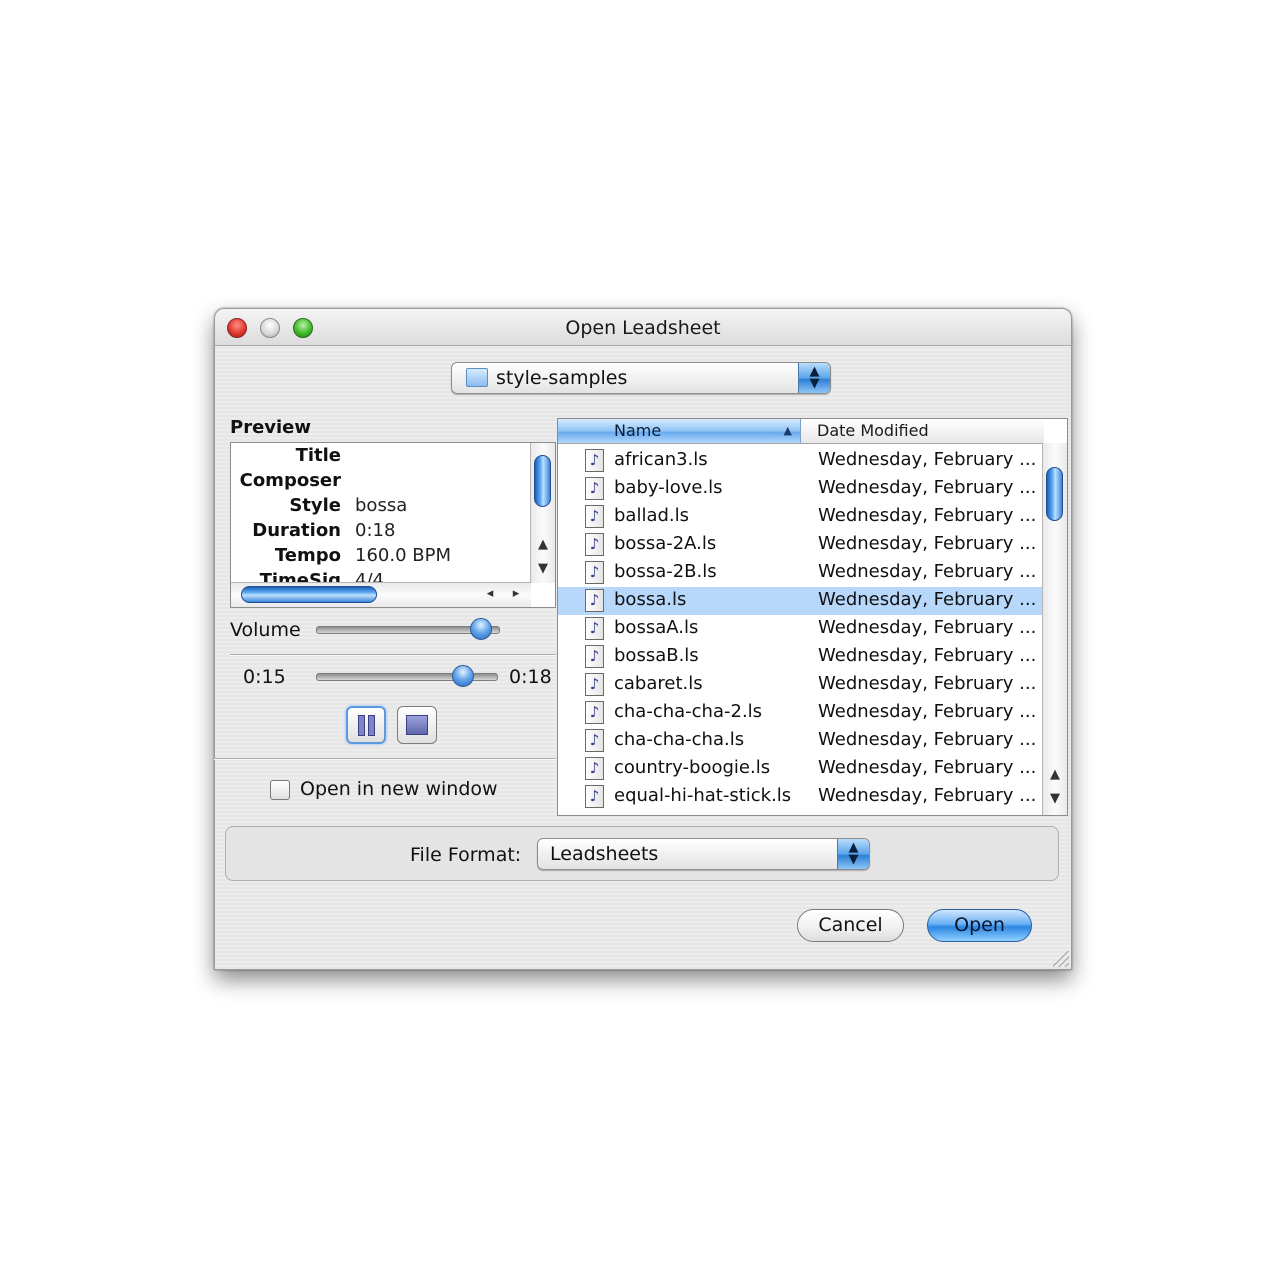 This screenshot has height=1280, width=1280. What do you see at coordinates (265, 630) in the screenshot?
I see `volume-label: Volume` at bounding box center [265, 630].